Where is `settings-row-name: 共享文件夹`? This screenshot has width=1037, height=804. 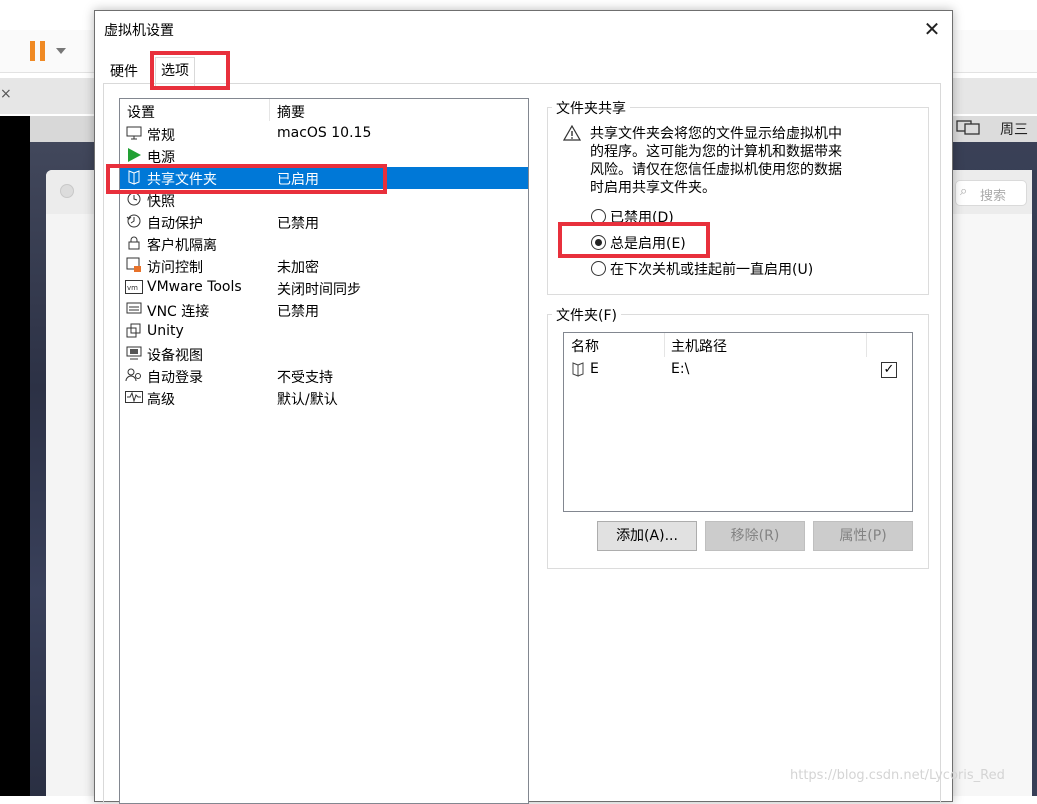 settings-row-name: 共享文件夹 is located at coordinates (182, 180).